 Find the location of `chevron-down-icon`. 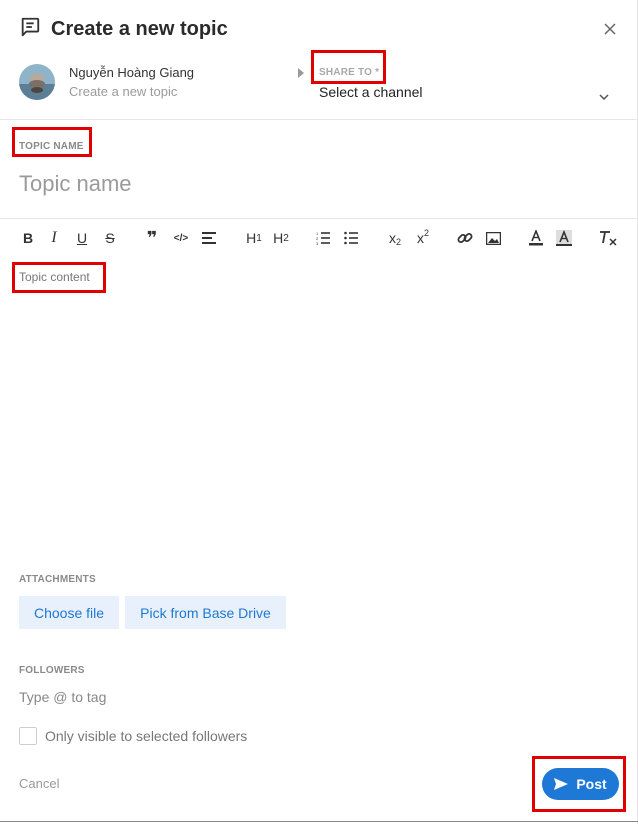

chevron-down-icon is located at coordinates (604, 95).